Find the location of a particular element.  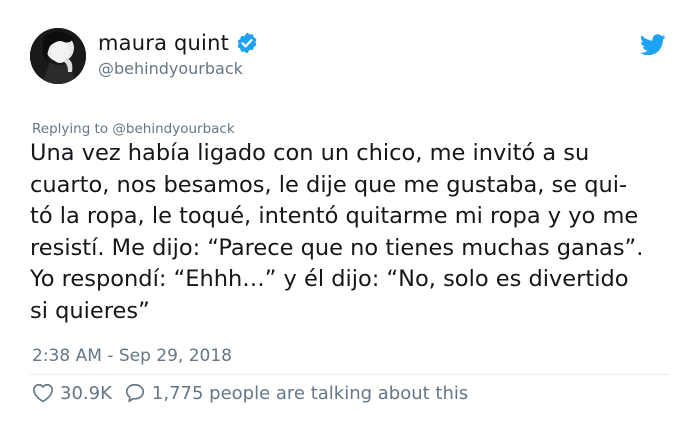

author-handle: @behindyourback is located at coordinates (178, 68).